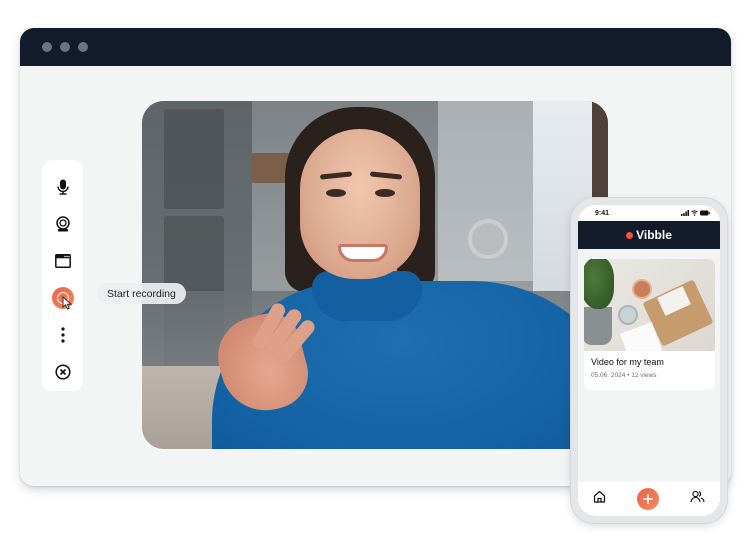  I want to click on thumb-plant, so click(599, 284).